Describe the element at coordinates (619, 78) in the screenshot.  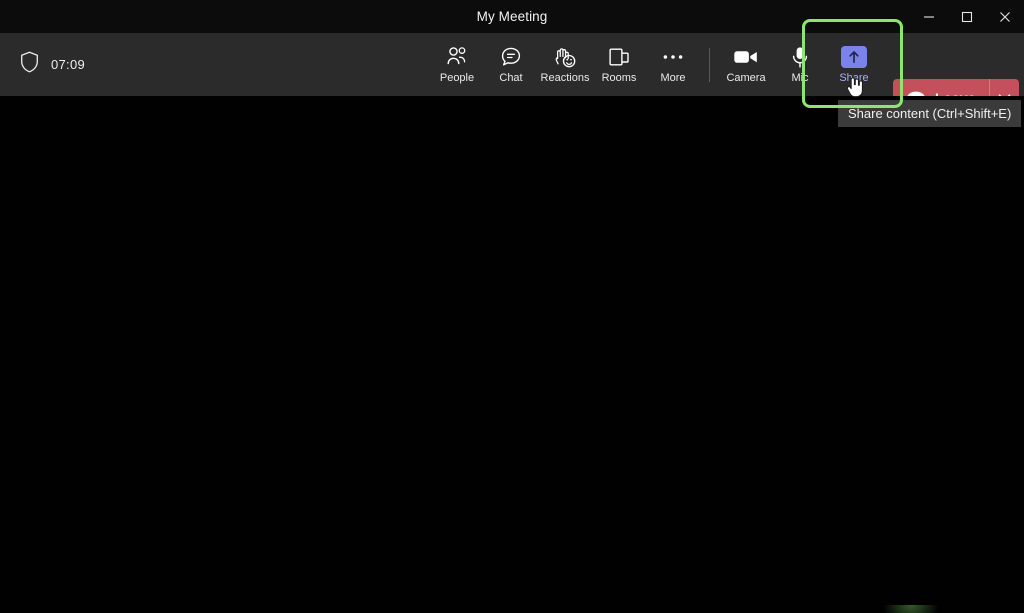
I see `rooms-label: Rooms` at that location.